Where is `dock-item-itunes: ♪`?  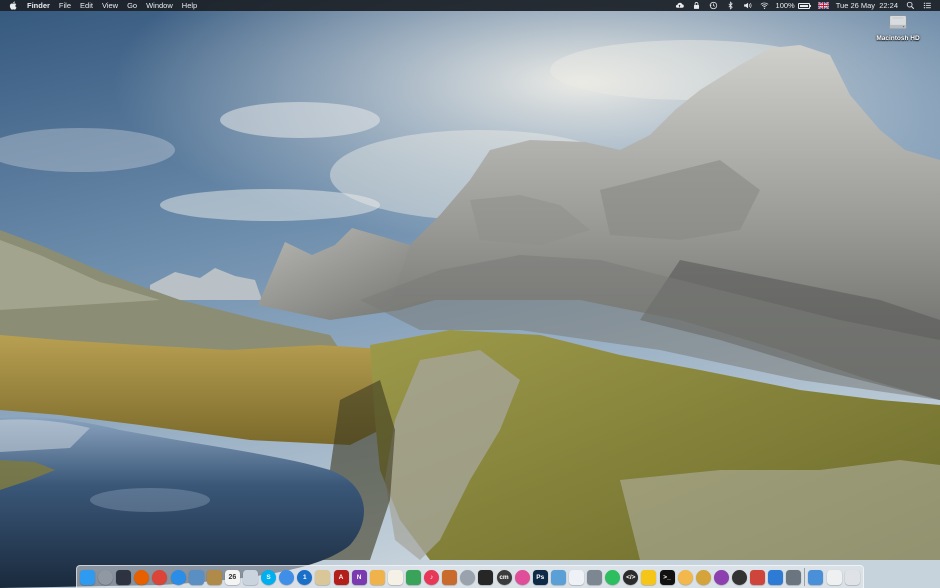 dock-item-itunes: ♪ is located at coordinates (432, 577).